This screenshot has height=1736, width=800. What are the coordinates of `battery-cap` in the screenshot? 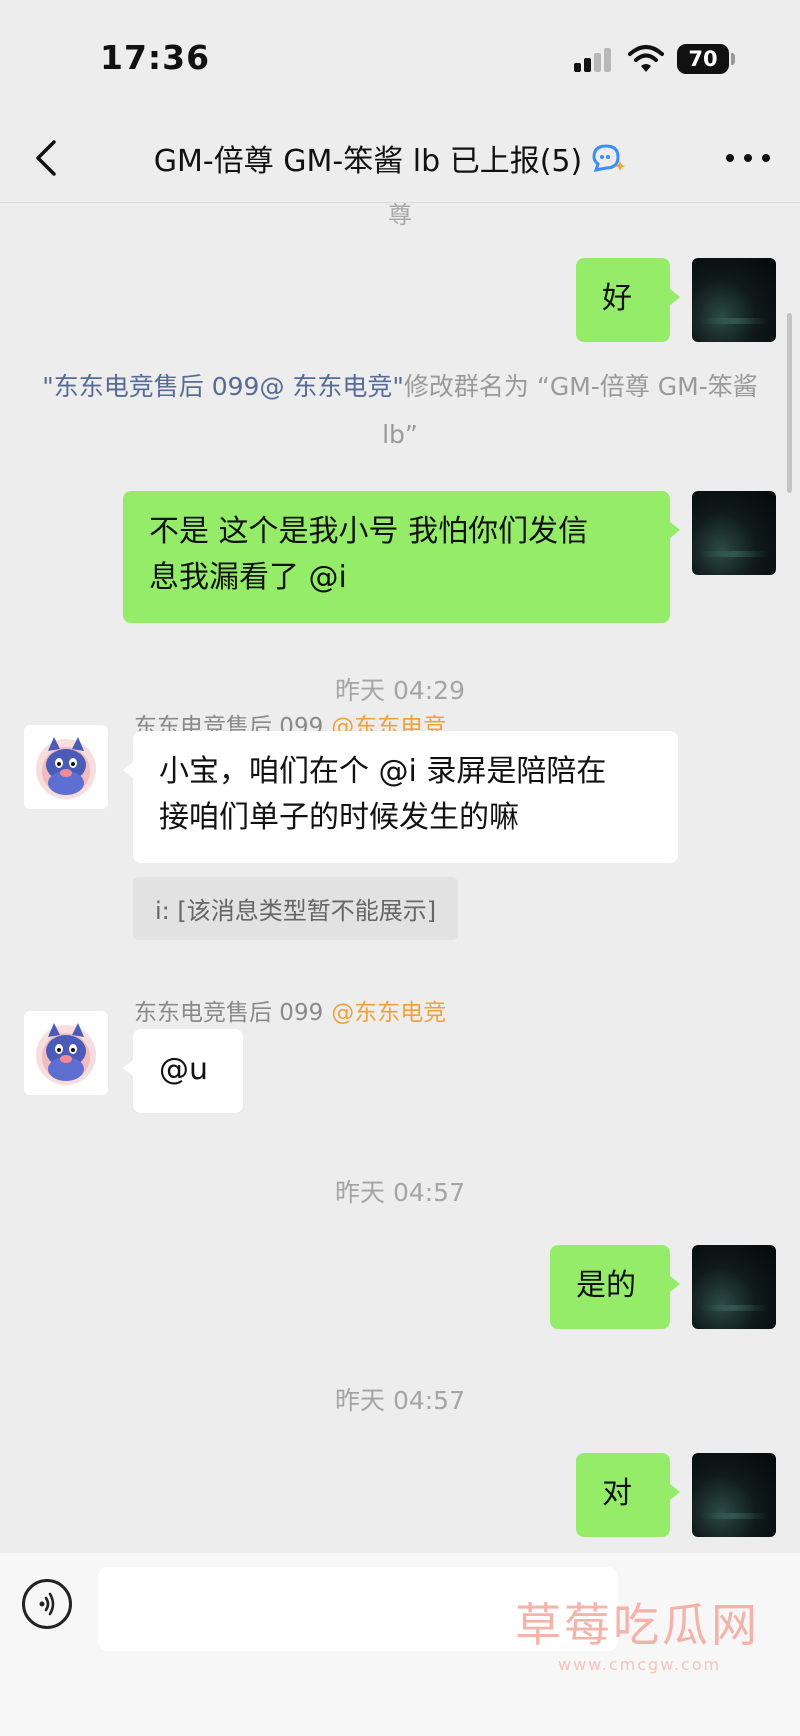 It's located at (733, 59).